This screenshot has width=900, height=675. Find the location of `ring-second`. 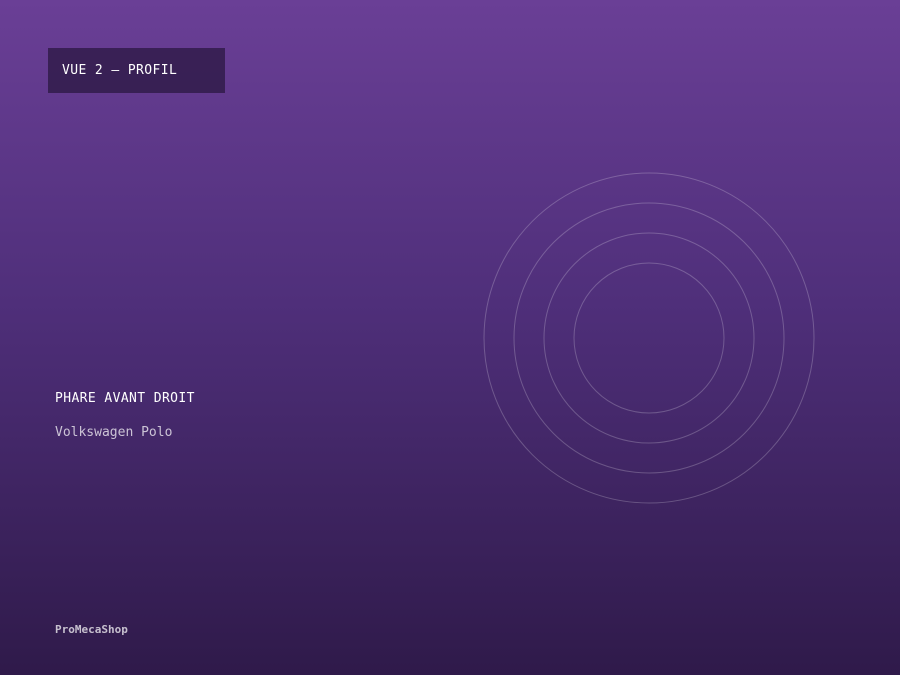

ring-second is located at coordinates (649, 338).